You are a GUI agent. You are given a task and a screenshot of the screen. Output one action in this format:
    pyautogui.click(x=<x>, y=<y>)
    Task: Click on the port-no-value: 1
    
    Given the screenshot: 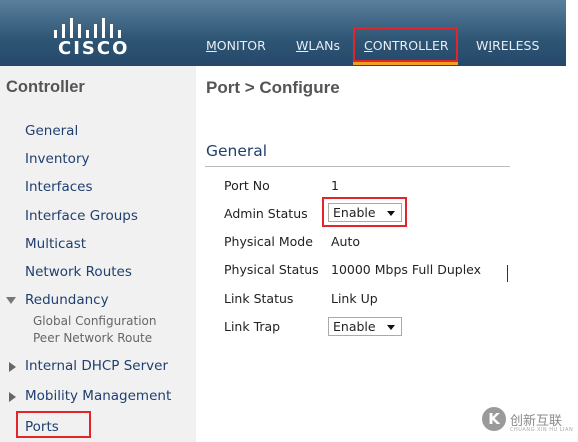 What is the action you would take?
    pyautogui.click(x=335, y=185)
    